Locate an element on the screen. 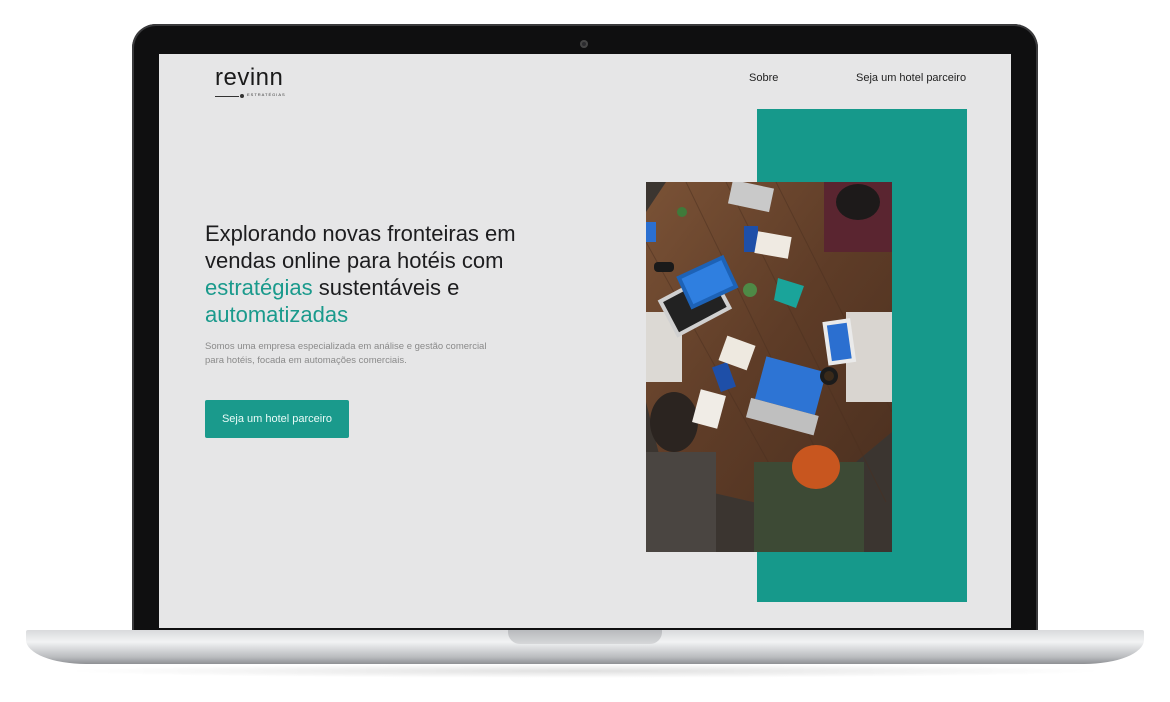 The width and height of the screenshot is (1170, 702). screen-edge-right is located at coordinates (1013, 341).